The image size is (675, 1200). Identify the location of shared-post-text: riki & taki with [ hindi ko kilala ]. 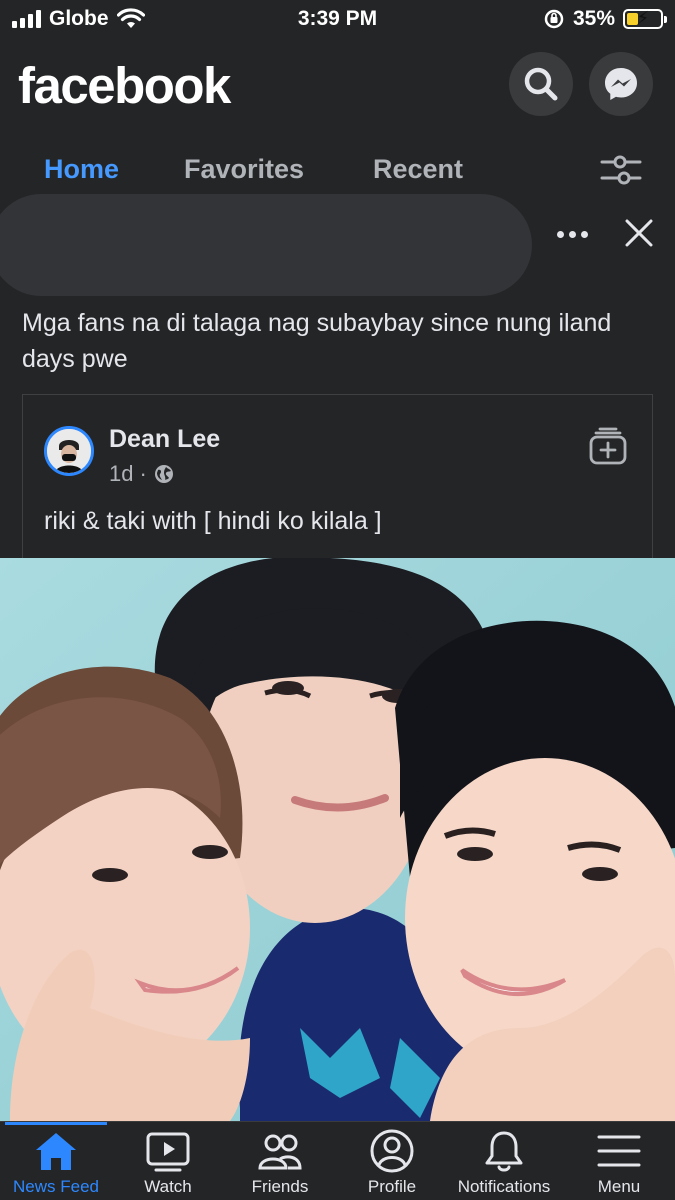
(213, 521).